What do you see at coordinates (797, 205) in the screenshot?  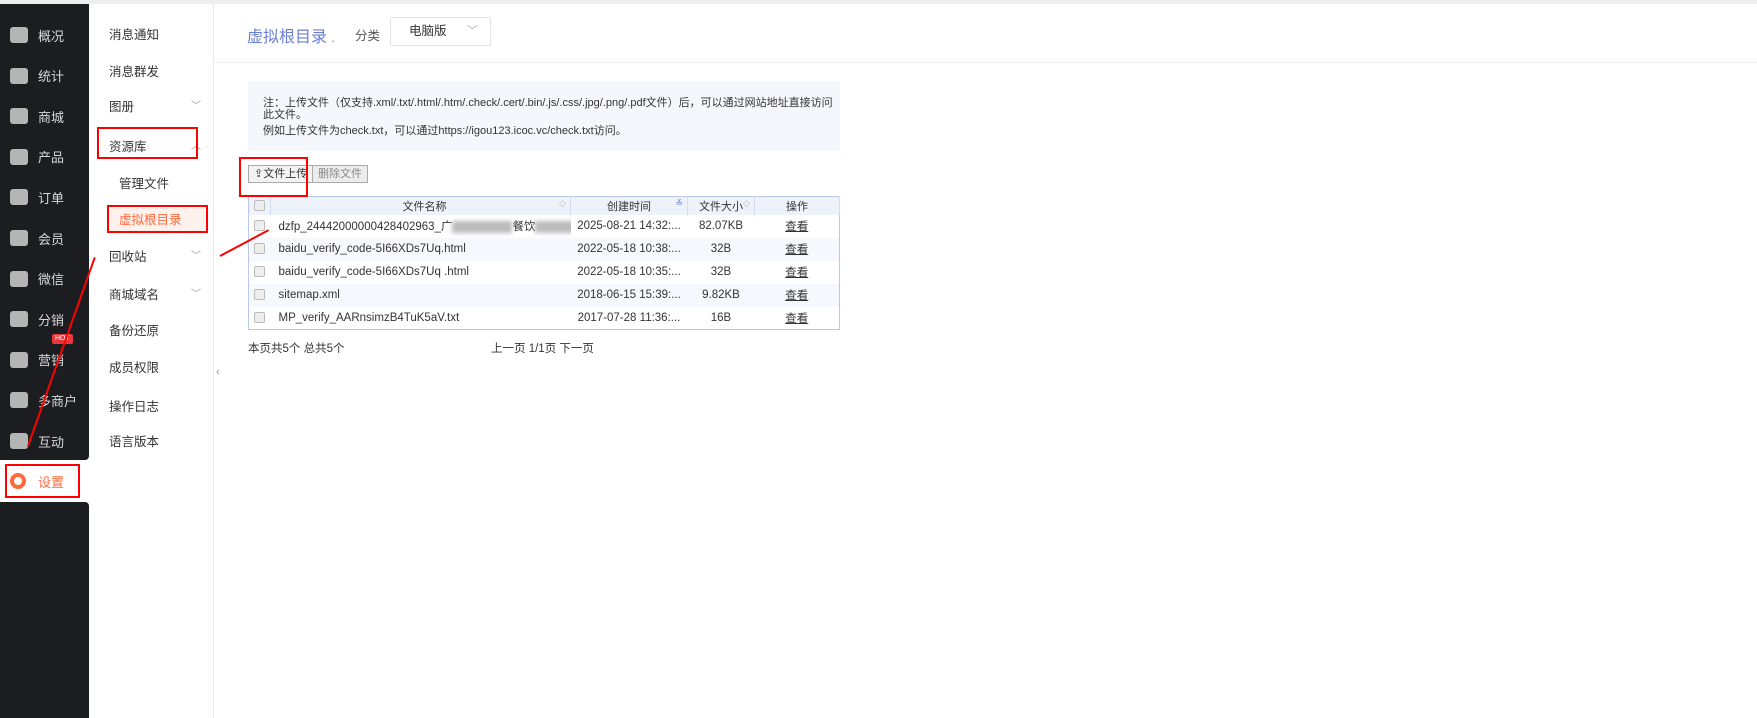 I see `col-action: 操作` at bounding box center [797, 205].